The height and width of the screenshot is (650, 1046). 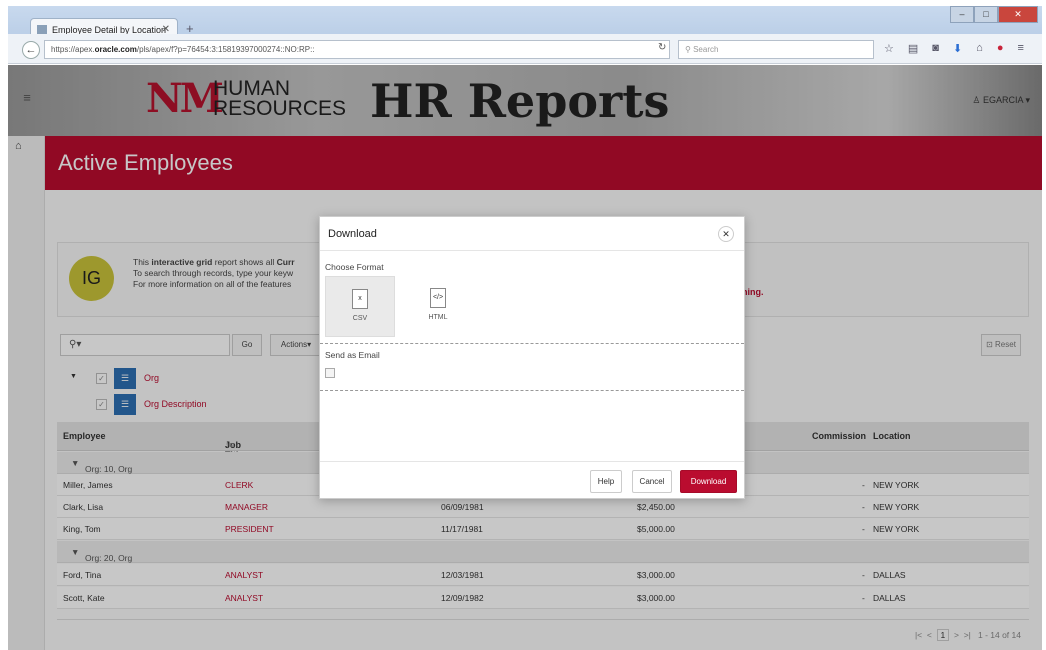 I want to click on bookmark-star-icon: ☆, so click(x=889, y=48).